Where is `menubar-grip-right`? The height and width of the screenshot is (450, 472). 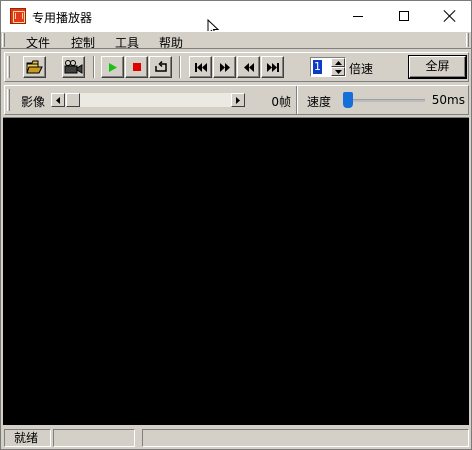 menubar-grip-right is located at coordinates (467, 40).